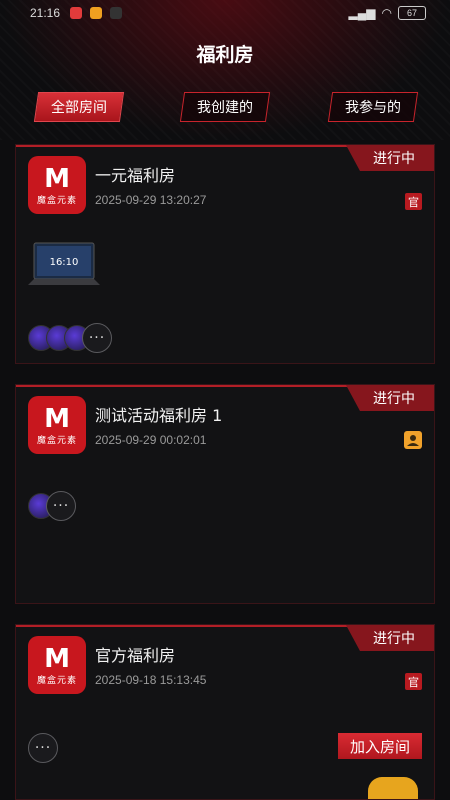 The image size is (450, 800). What do you see at coordinates (135, 655) in the screenshot?
I see `room-name: 官方福利房` at bounding box center [135, 655].